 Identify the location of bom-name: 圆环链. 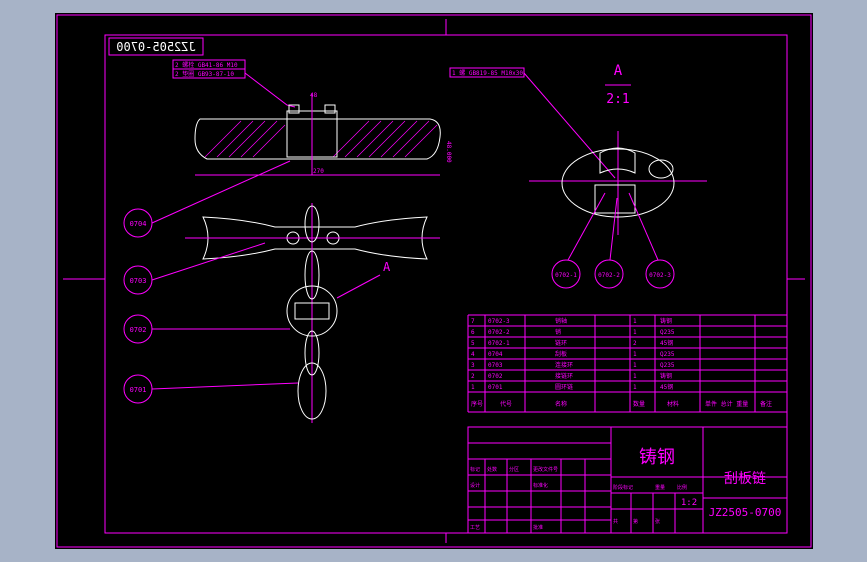
(564, 387).